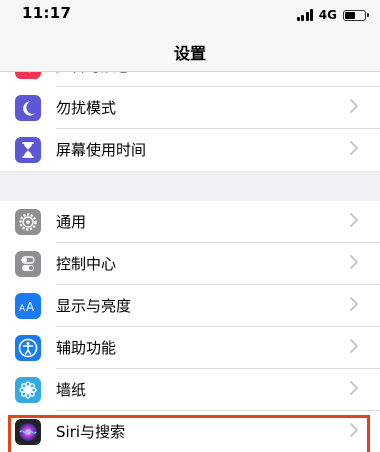 Image resolution: width=380 pixels, height=452 pixels. I want to click on gear-icon, so click(28, 222).